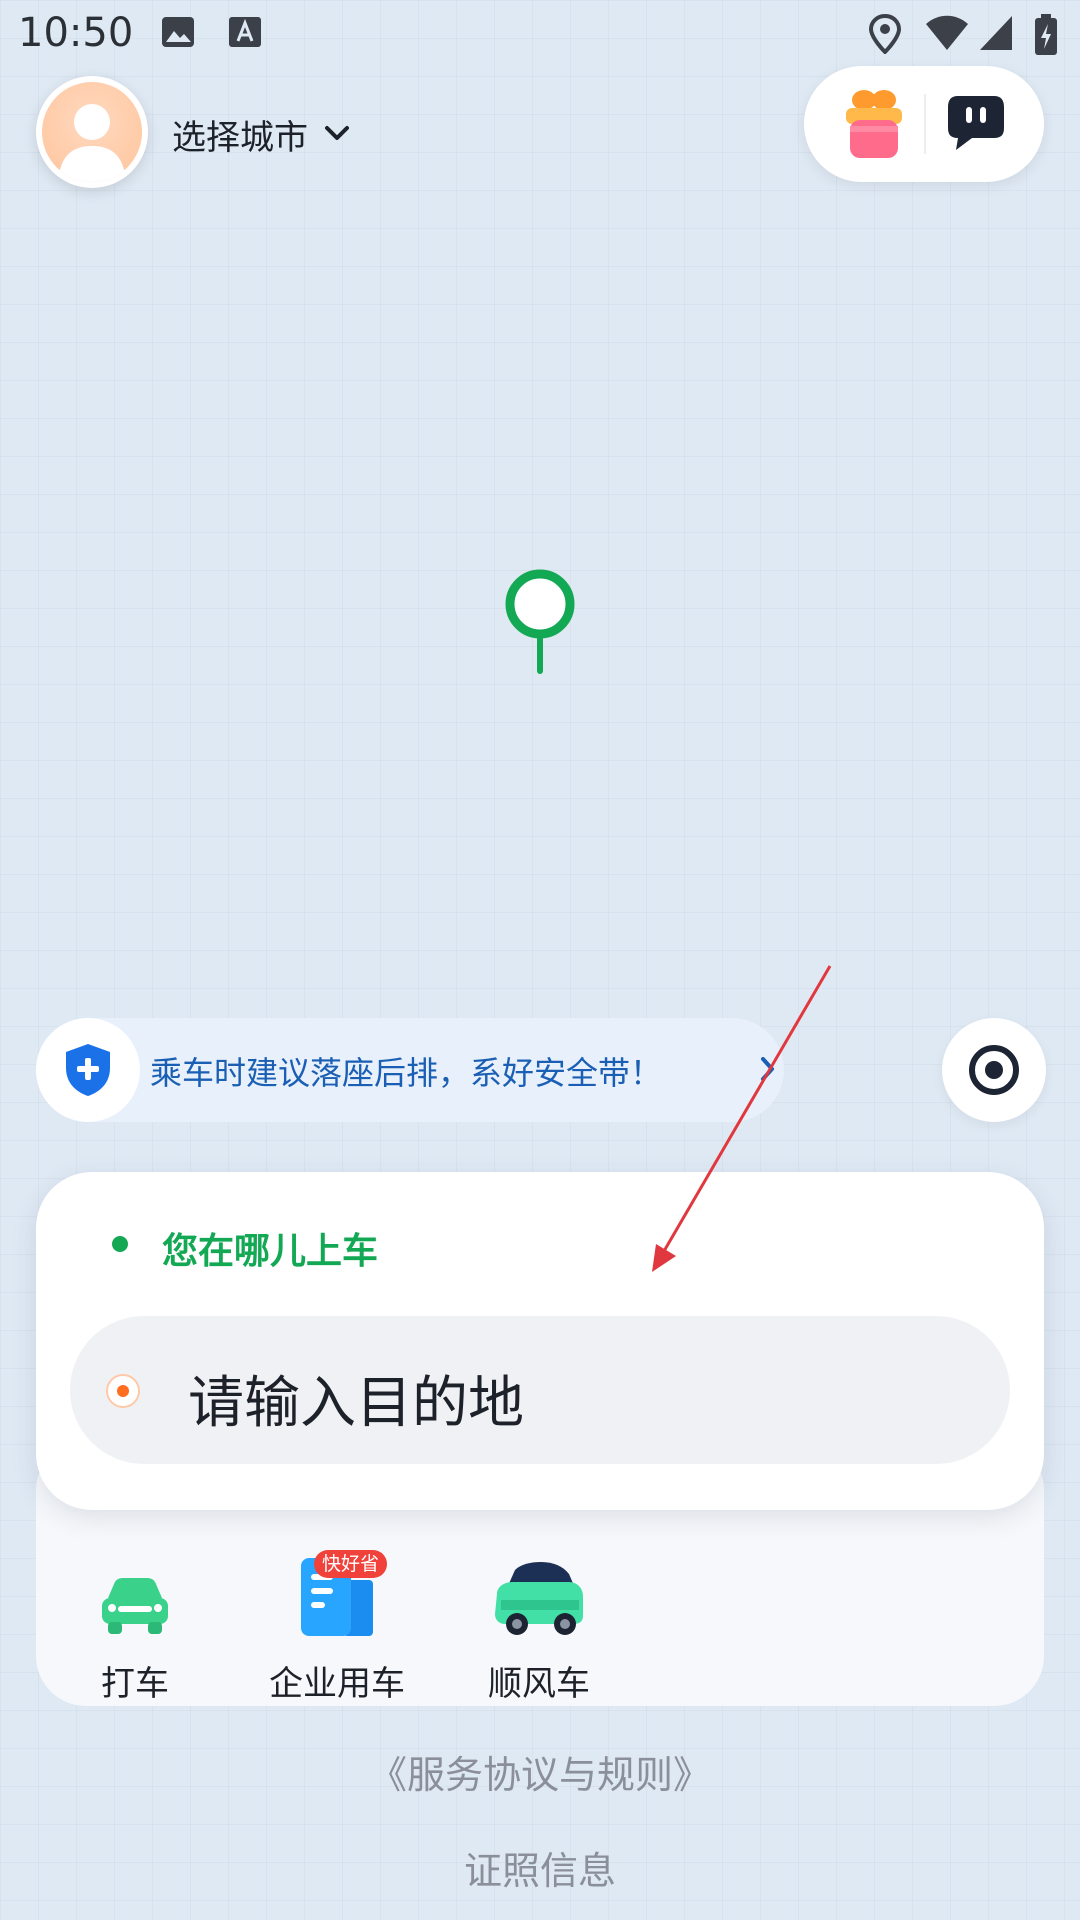  Describe the element at coordinates (245, 32) in the screenshot. I see `text-a-icon` at that location.